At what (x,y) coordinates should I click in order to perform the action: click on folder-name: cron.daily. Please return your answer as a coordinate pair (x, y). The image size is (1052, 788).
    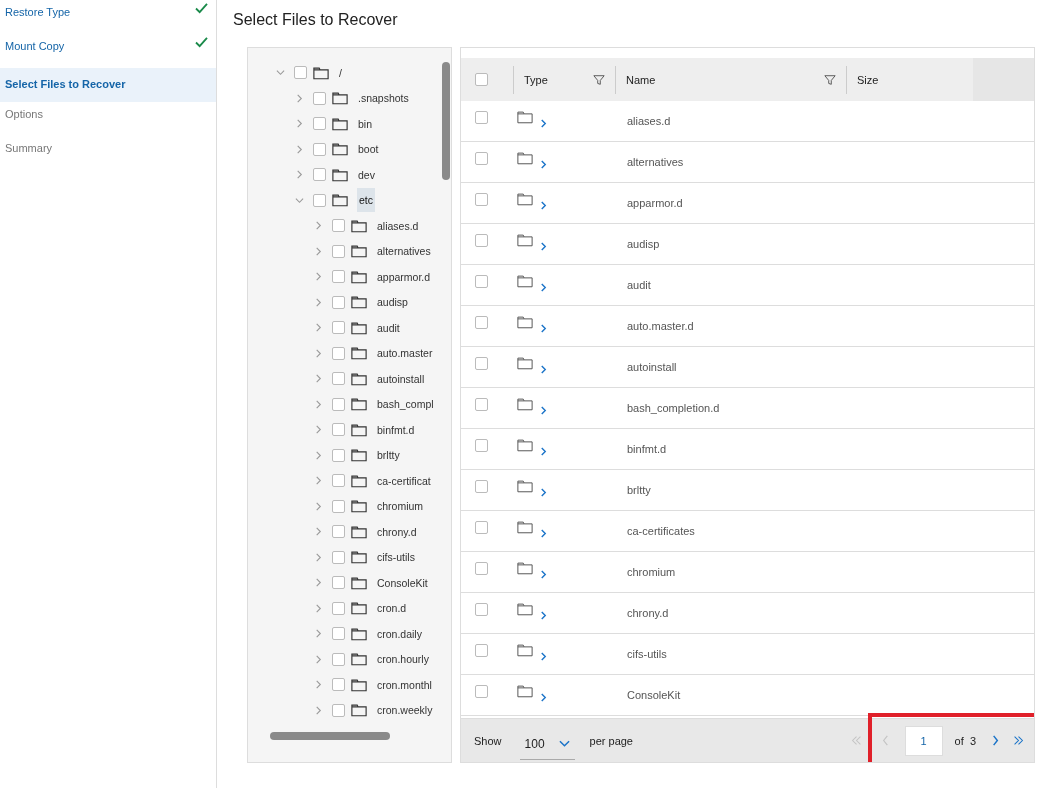
    Looking at the image, I should click on (399, 633).